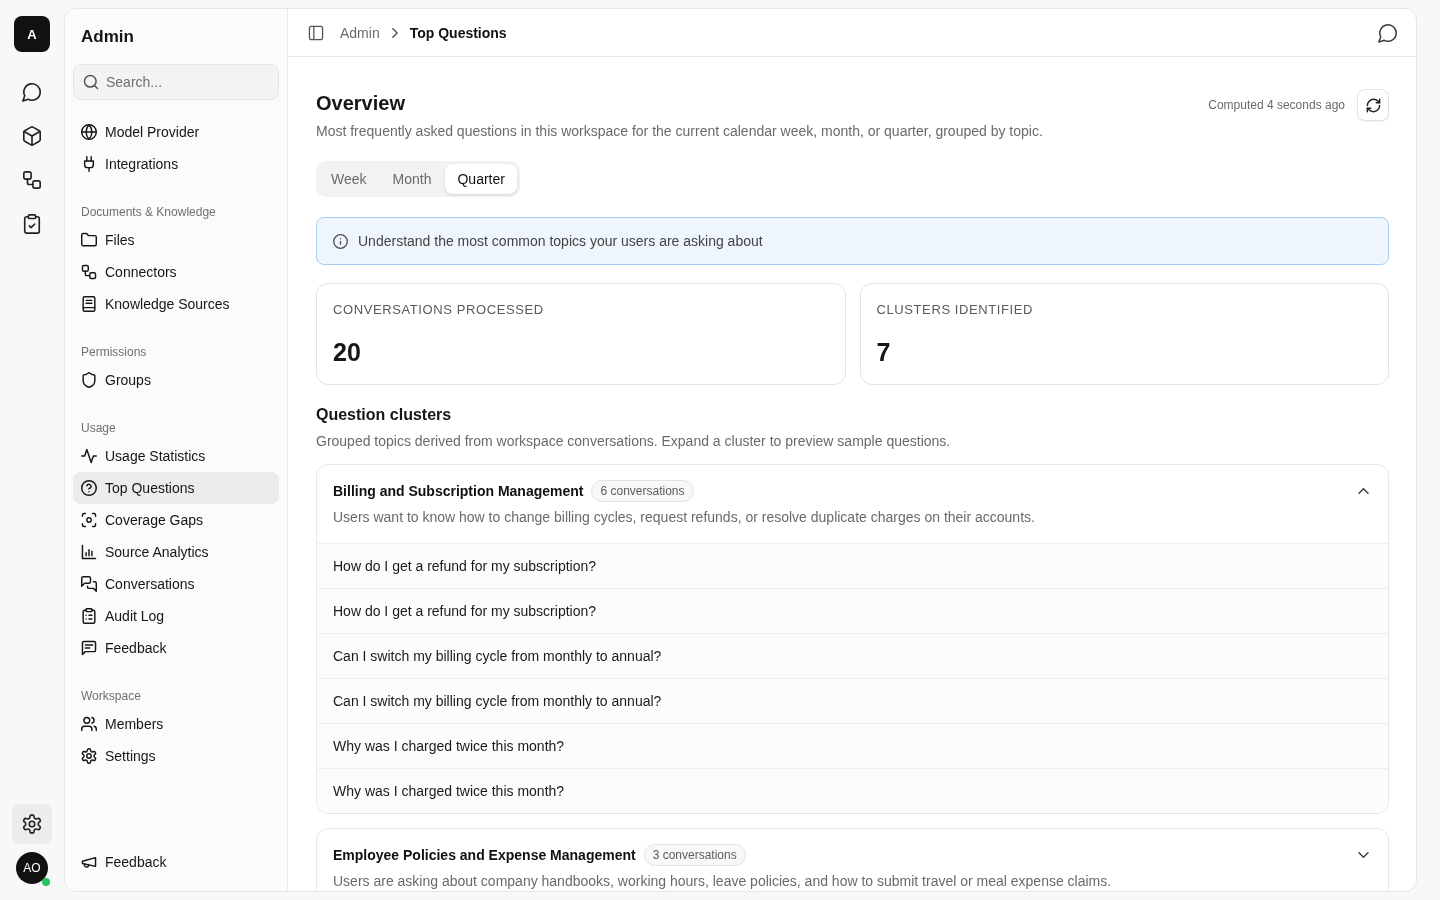  Describe the element at coordinates (114, 352) in the screenshot. I see `section-heading: Permissions` at that location.